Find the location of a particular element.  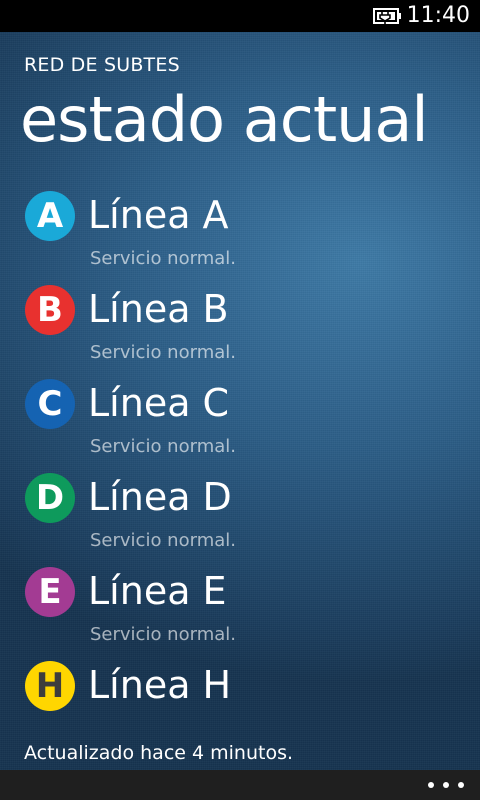

line-name: Línea H is located at coordinates (160, 685).